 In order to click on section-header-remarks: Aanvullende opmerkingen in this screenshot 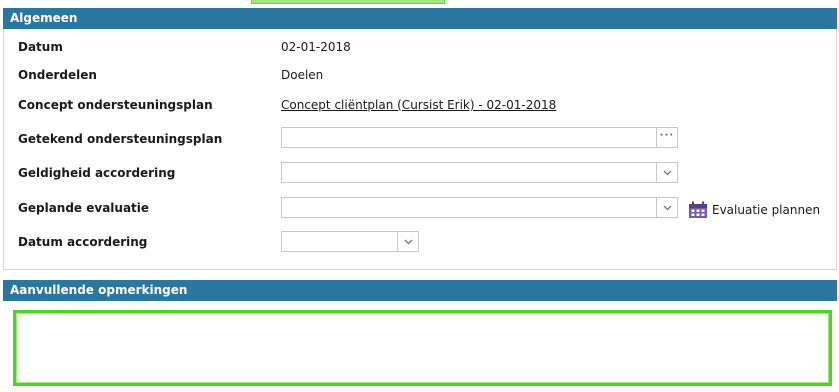, I will do `click(420, 290)`.